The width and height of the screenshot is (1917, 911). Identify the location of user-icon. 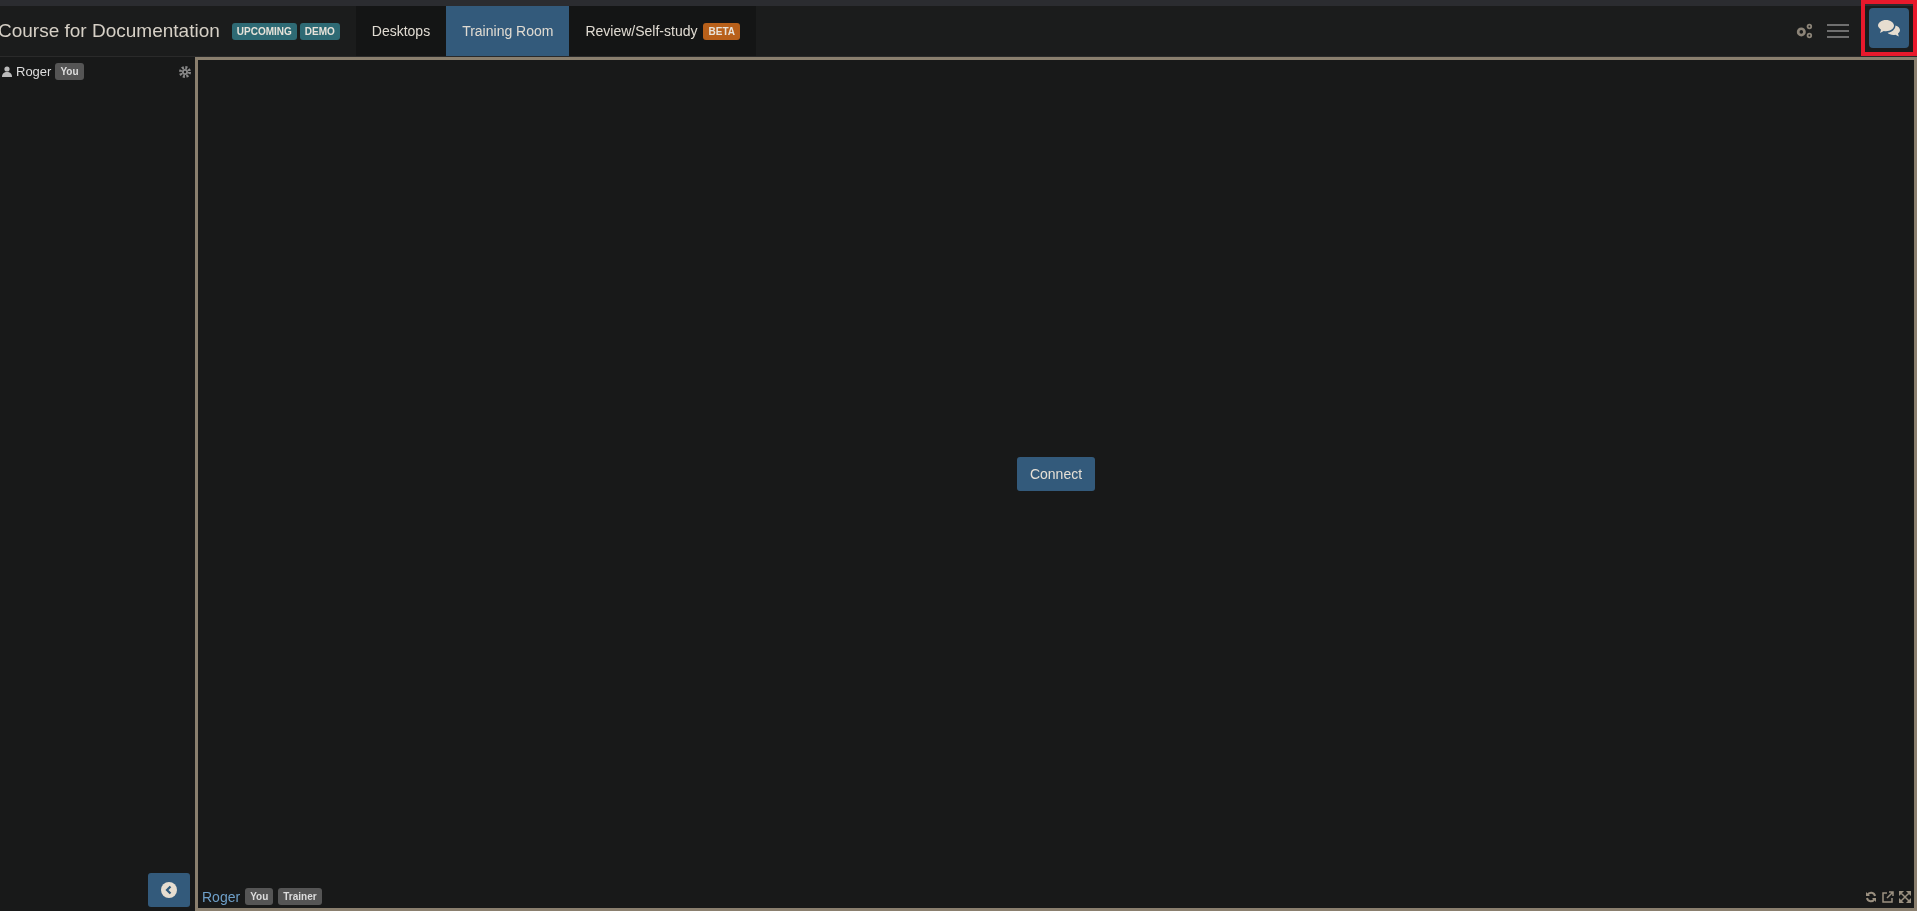
(7, 71).